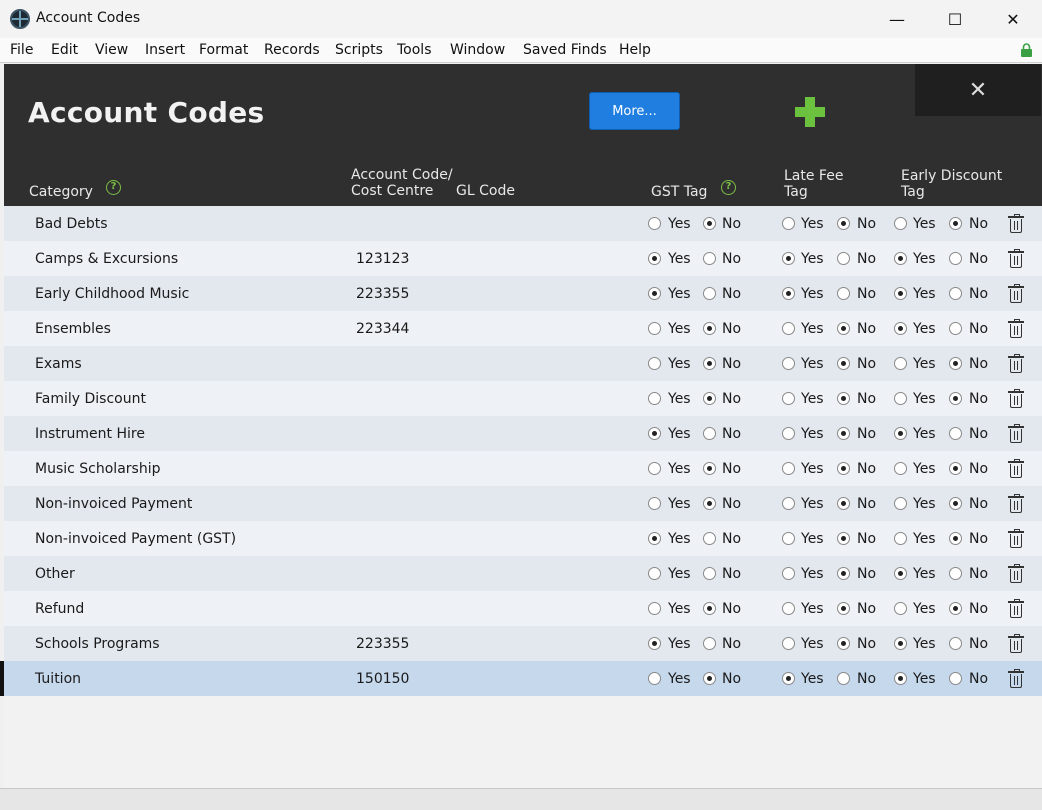 This screenshot has width=1042, height=810. What do you see at coordinates (90, 399) in the screenshot?
I see `category-cell: Family Discount` at bounding box center [90, 399].